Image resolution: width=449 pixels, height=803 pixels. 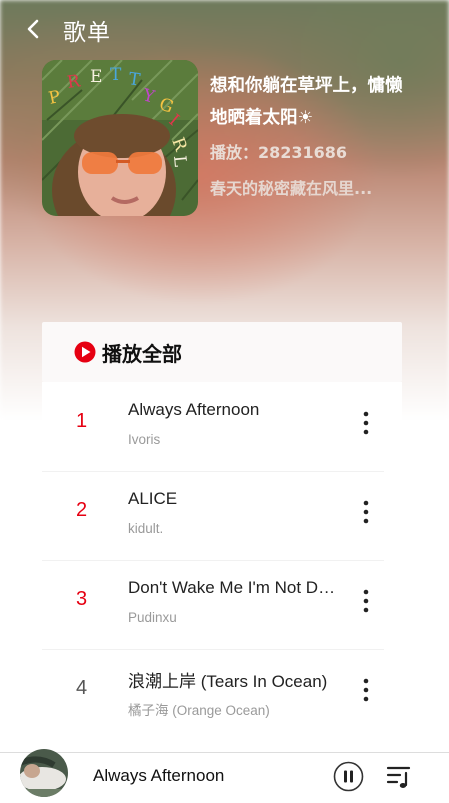 I want to click on song-artist: kidult., so click(x=146, y=528).